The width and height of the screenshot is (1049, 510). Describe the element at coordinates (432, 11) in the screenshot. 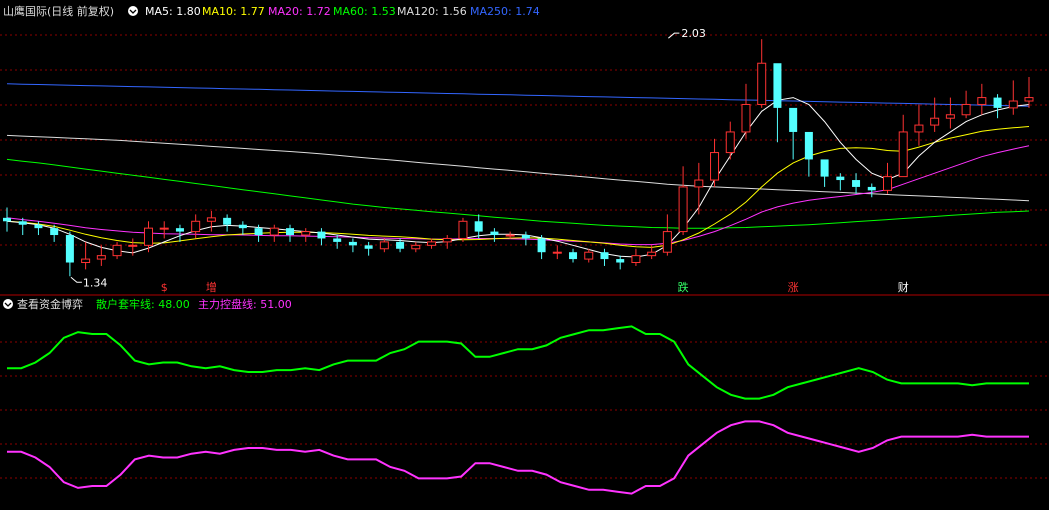

I see `ma120-label: MA120: 1.56` at that location.